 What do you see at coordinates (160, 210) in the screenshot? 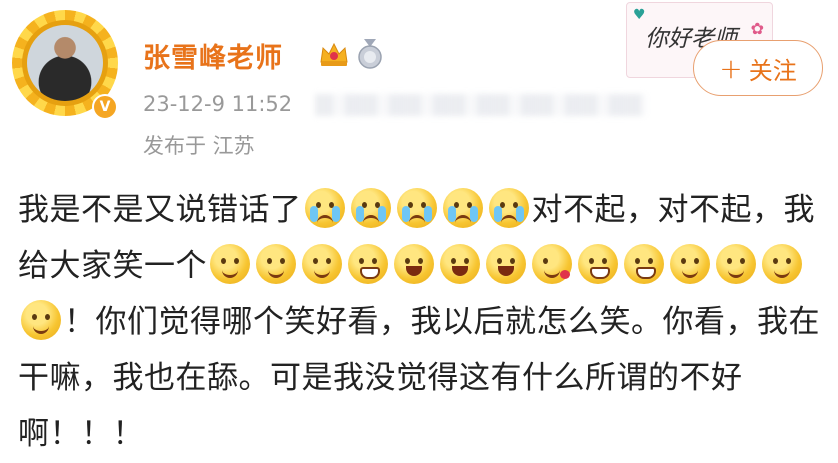
I see `post-text-segment-1: 我是不是又说错话了` at bounding box center [160, 210].